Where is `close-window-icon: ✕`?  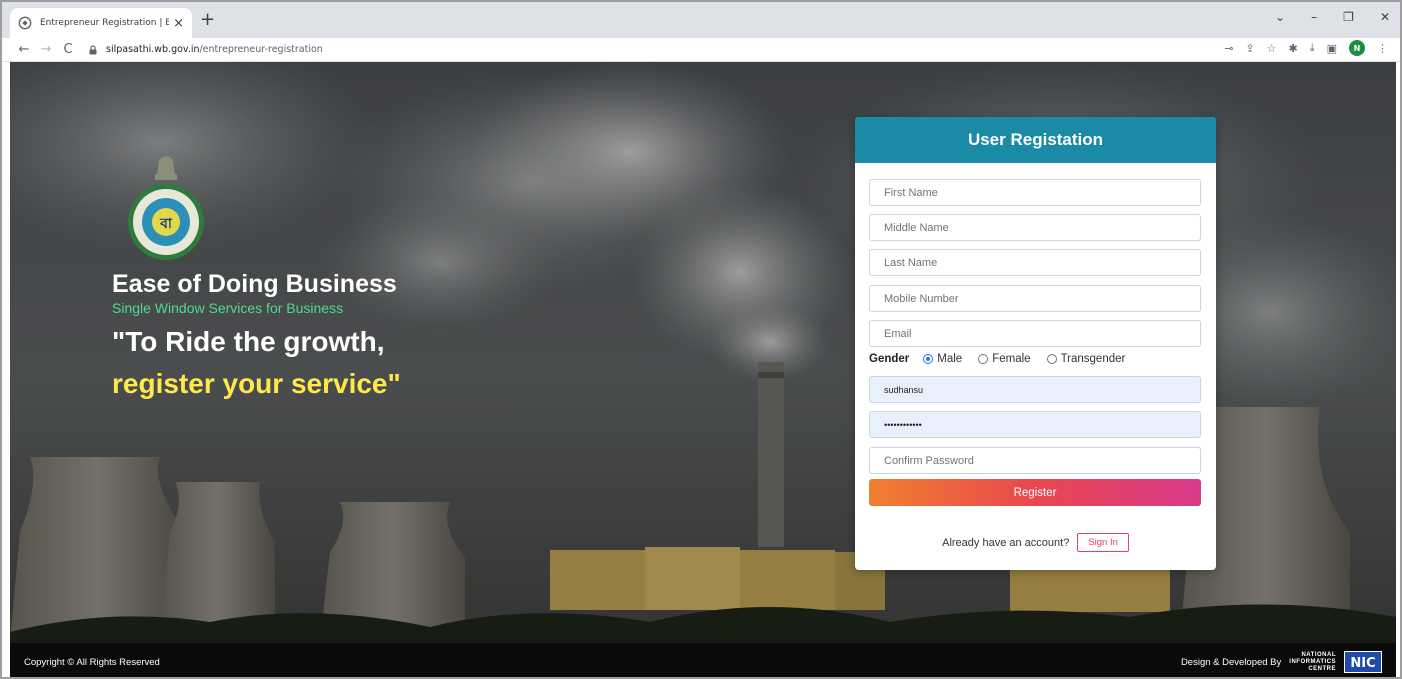
close-window-icon: ✕ is located at coordinates (1385, 17).